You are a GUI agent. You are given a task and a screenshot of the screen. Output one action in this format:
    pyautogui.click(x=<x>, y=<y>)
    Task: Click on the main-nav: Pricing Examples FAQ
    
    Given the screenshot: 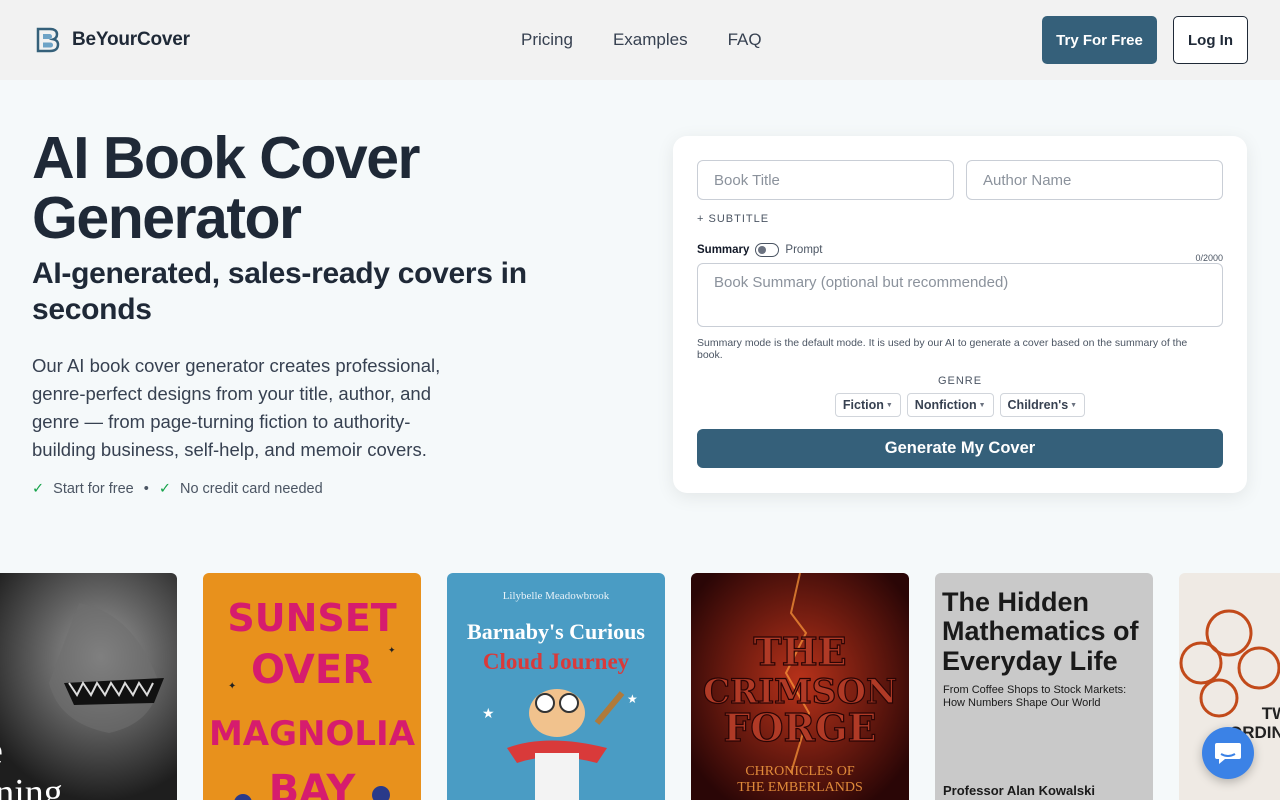 What is the action you would take?
    pyautogui.click(x=641, y=40)
    